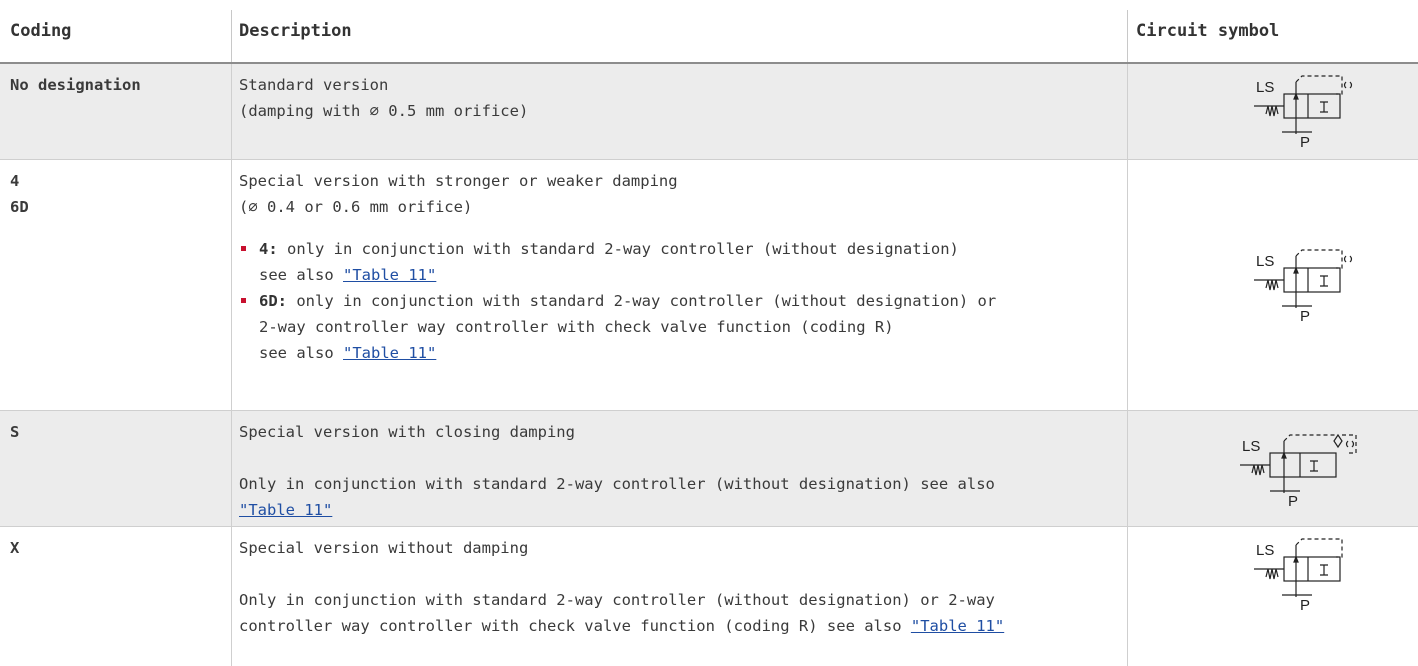  Describe the element at coordinates (407, 432) in the screenshot. I see `description-line: Special version with closing damping` at that location.